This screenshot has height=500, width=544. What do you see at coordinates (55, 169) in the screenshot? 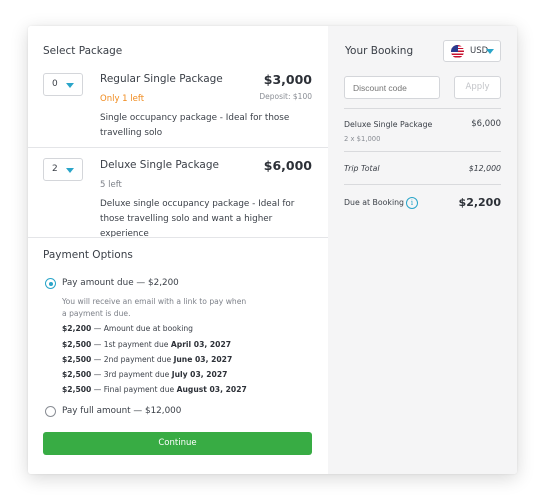
I see `quantity-value: 2` at bounding box center [55, 169].